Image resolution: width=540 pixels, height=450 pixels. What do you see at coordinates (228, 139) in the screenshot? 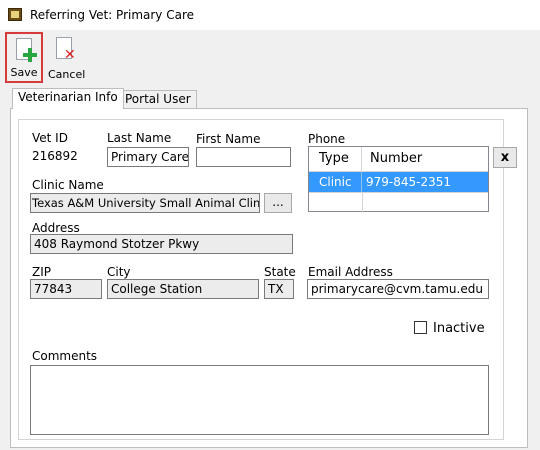
I see `first-name-label: First Name` at bounding box center [228, 139].